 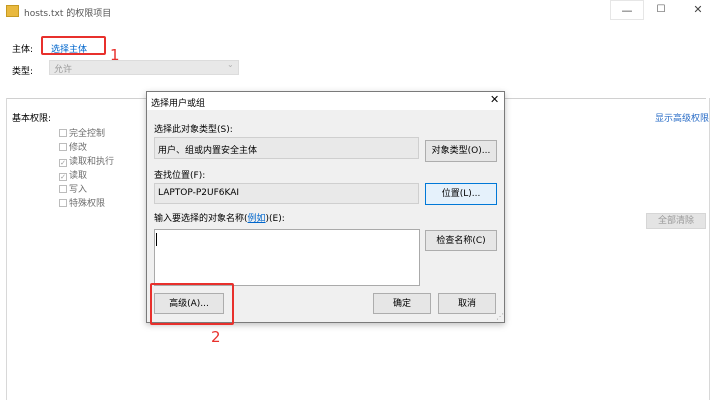 What do you see at coordinates (180, 176) in the screenshot?
I see `location-label: 查找位置(F):` at bounding box center [180, 176].